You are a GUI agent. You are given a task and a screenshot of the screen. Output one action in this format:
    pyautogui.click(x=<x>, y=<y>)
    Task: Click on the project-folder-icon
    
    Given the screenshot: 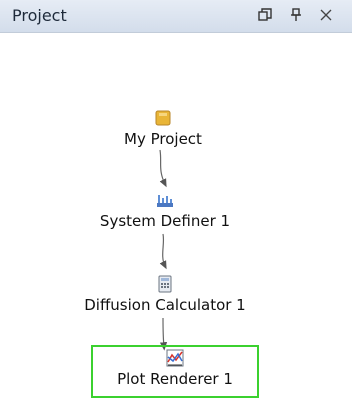 What is the action you would take?
    pyautogui.click(x=163, y=118)
    